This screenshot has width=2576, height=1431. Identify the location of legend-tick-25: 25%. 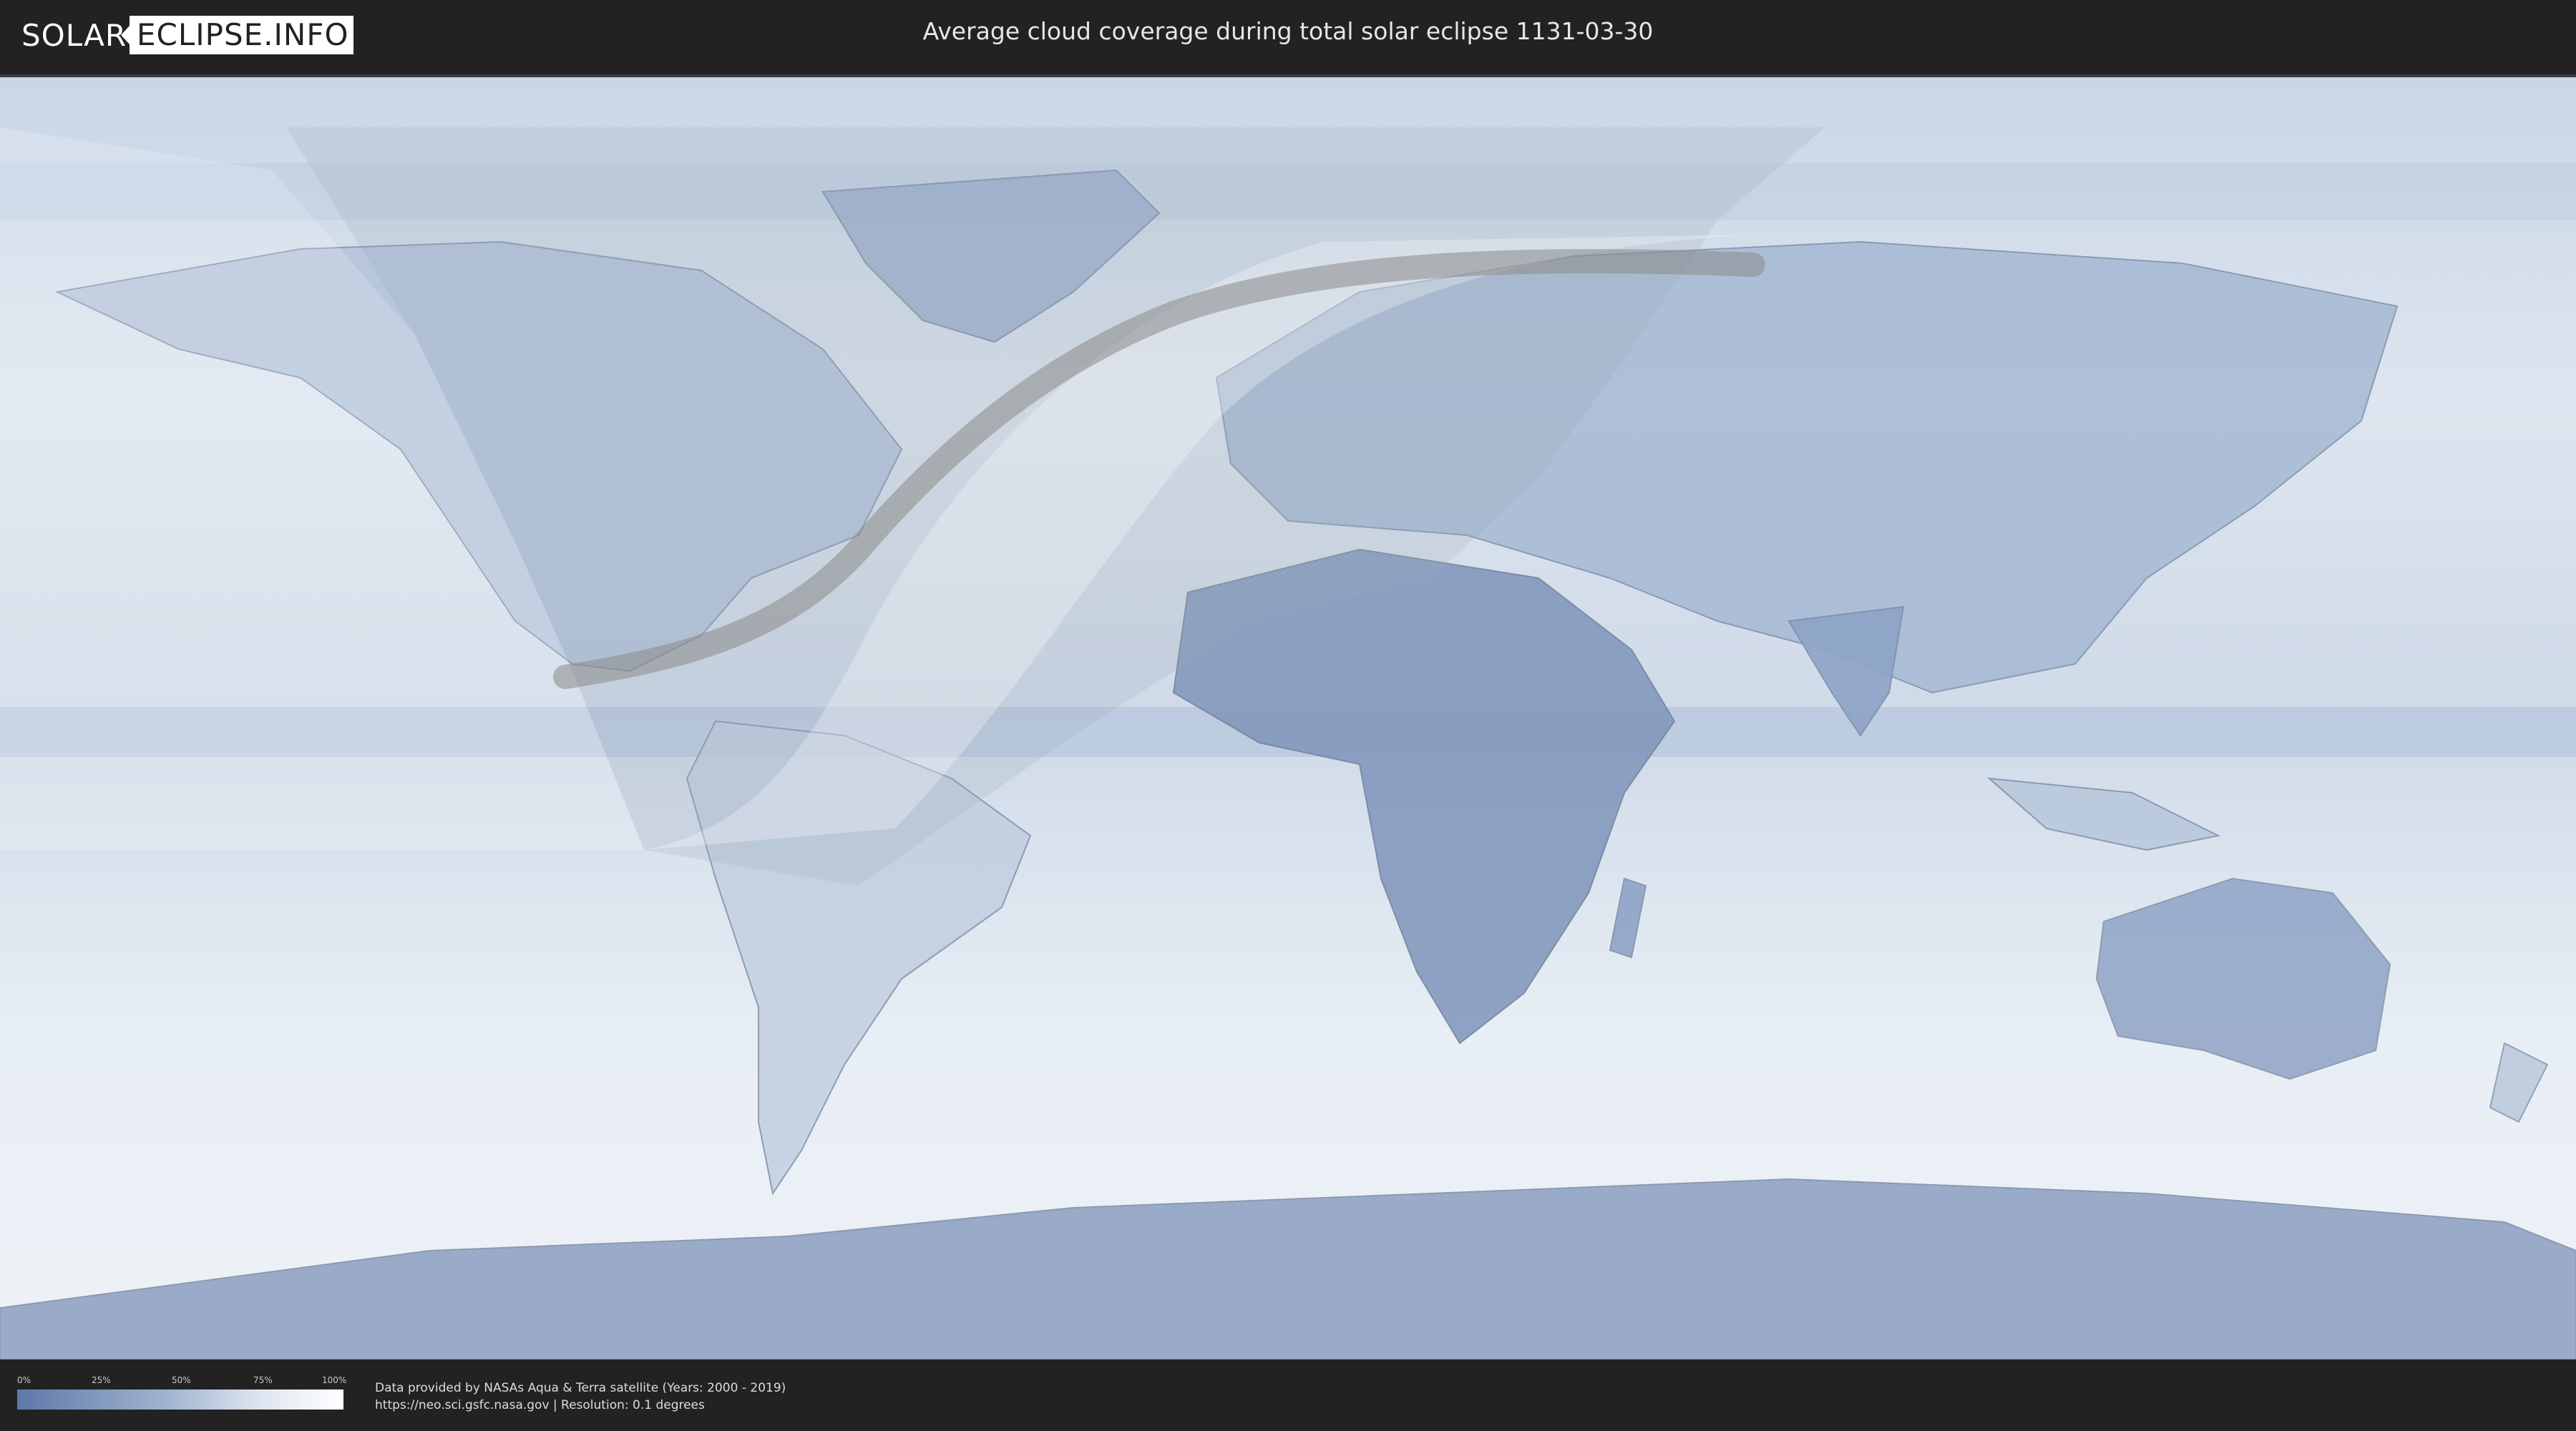
(101, 1380).